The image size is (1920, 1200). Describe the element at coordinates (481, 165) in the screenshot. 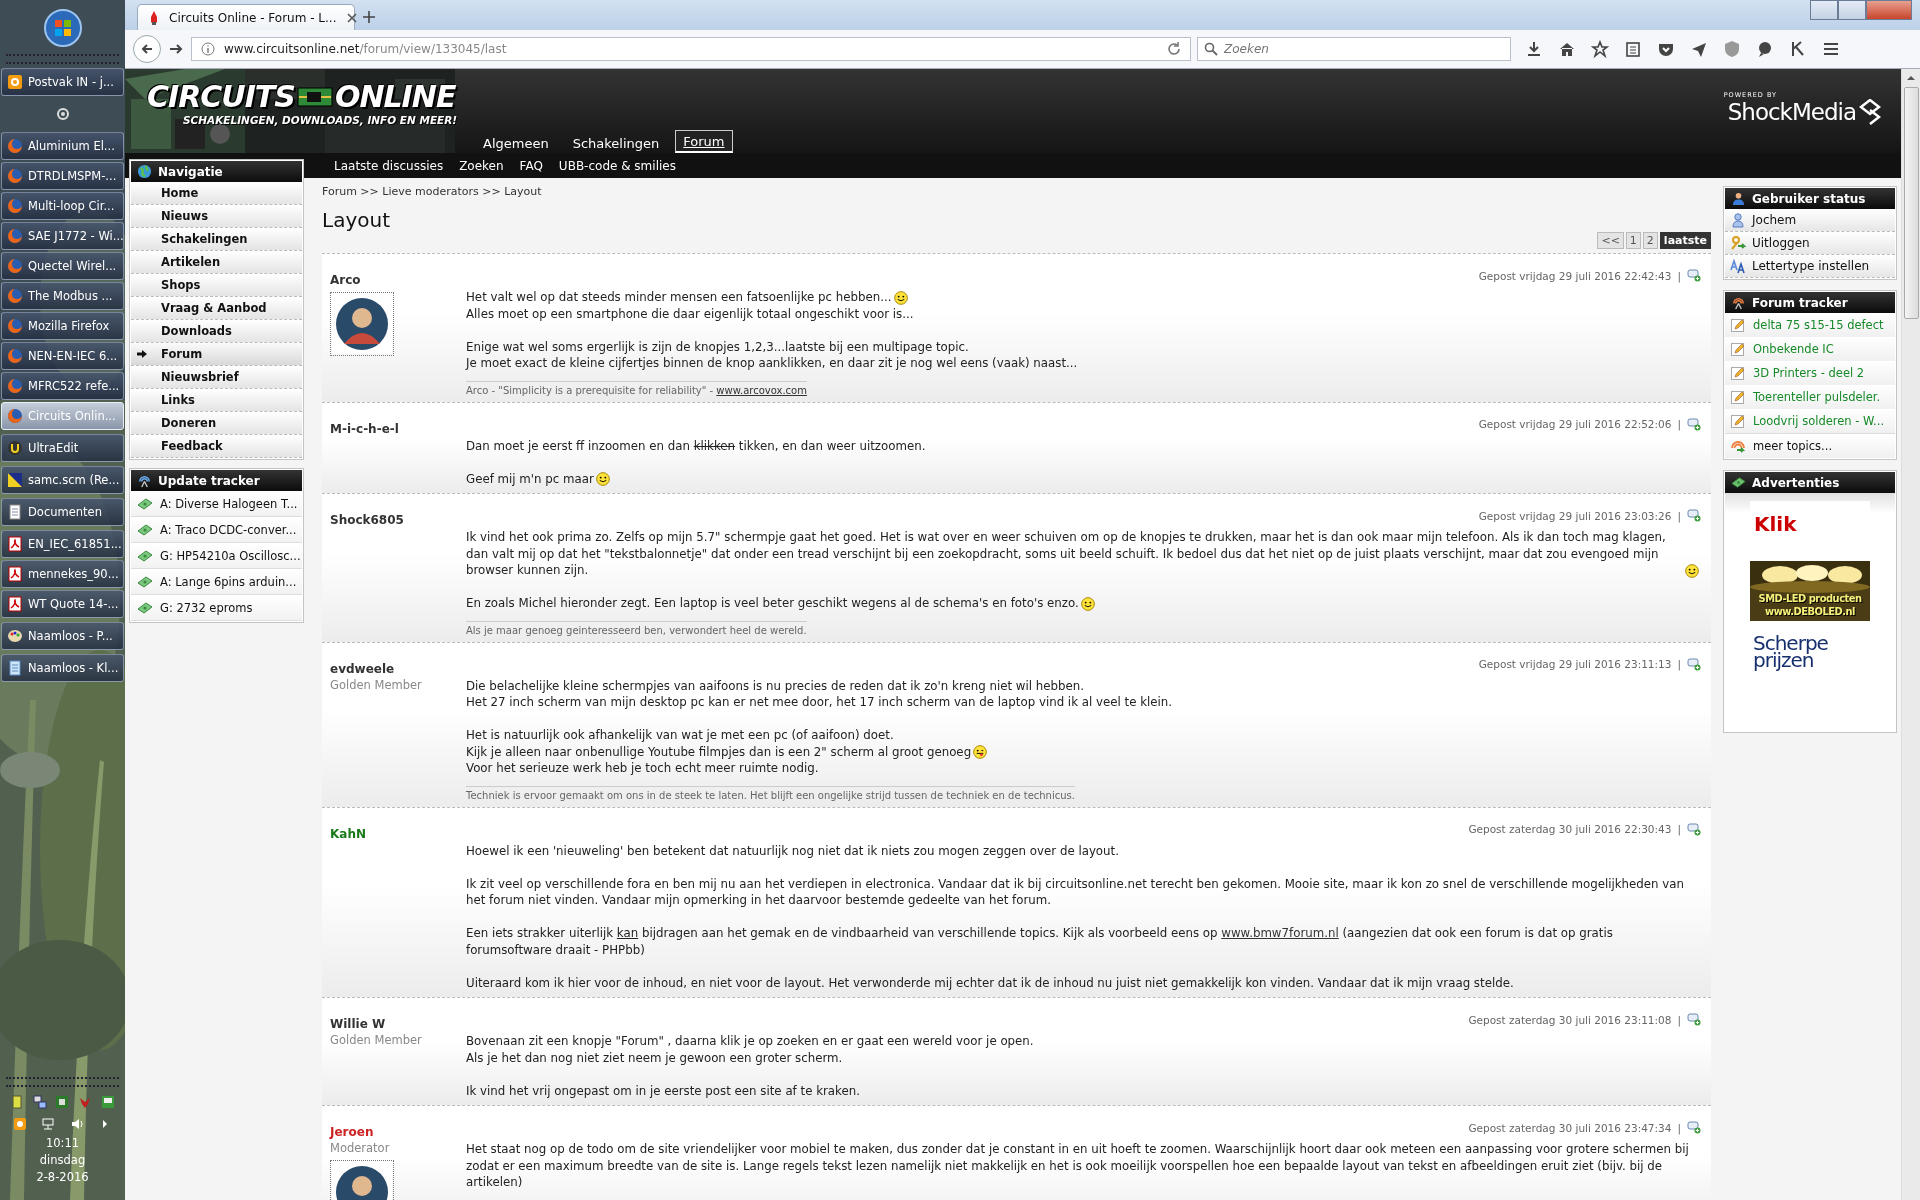

I see `subnav-link: Zoeken` at that location.